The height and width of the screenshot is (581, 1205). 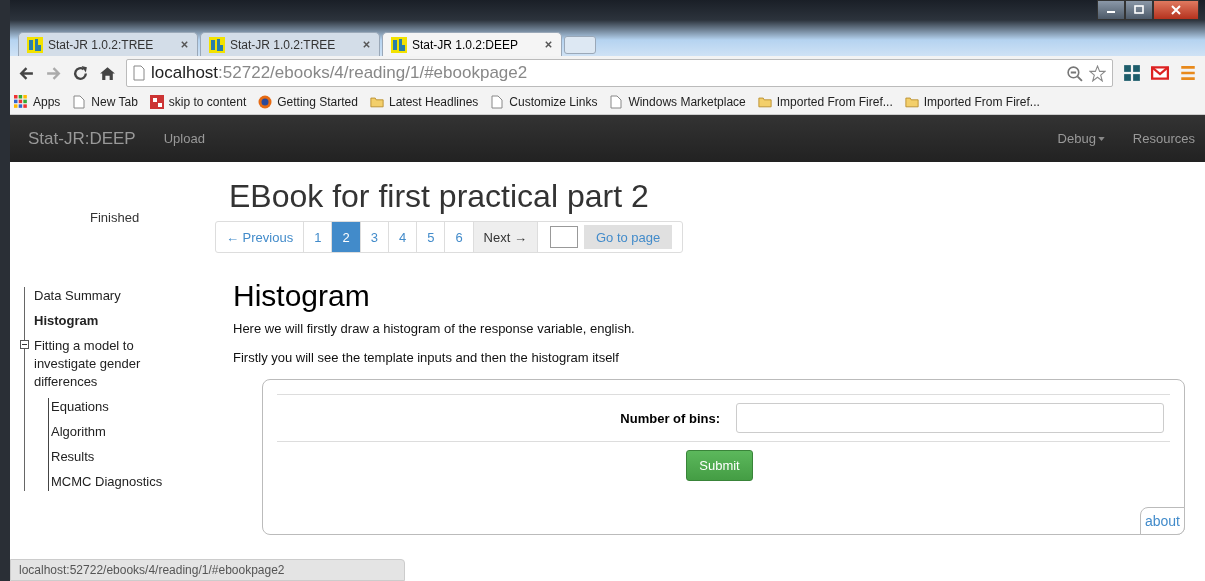 I want to click on status-bar: localhost:52722/ebooks/4/reading/1/#ebookpage2, so click(x=207, y=570).